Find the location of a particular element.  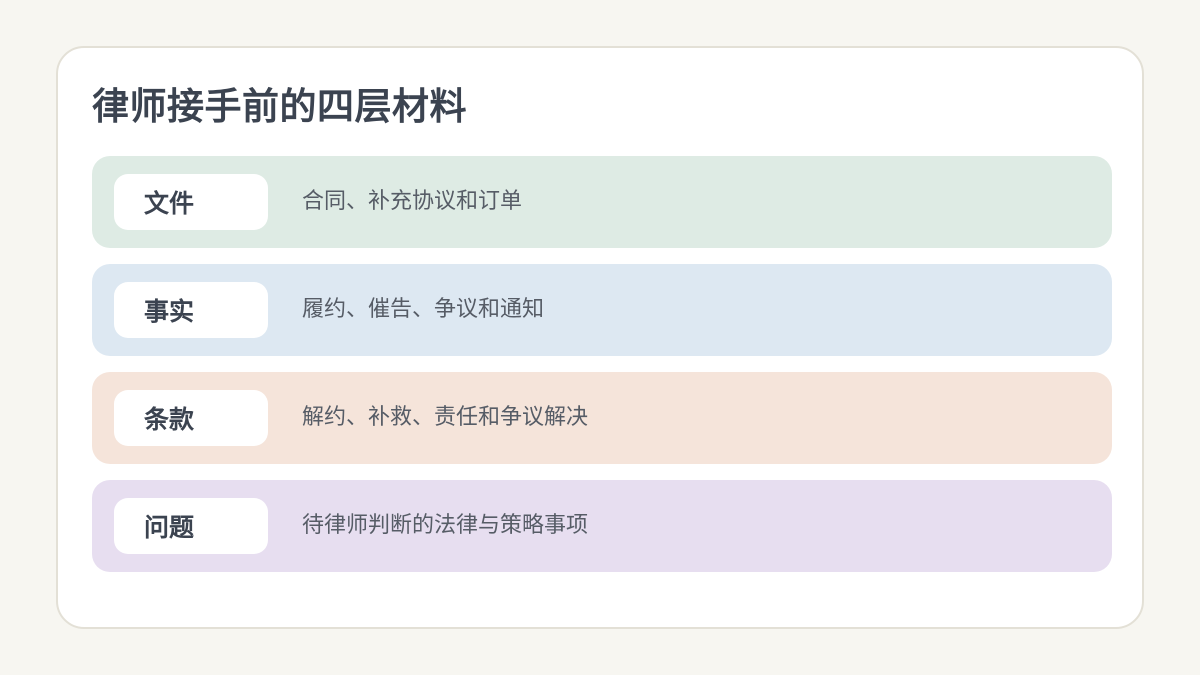

layer-row-issues: 问题 待律师判断的法律与策略事项 is located at coordinates (602, 526).